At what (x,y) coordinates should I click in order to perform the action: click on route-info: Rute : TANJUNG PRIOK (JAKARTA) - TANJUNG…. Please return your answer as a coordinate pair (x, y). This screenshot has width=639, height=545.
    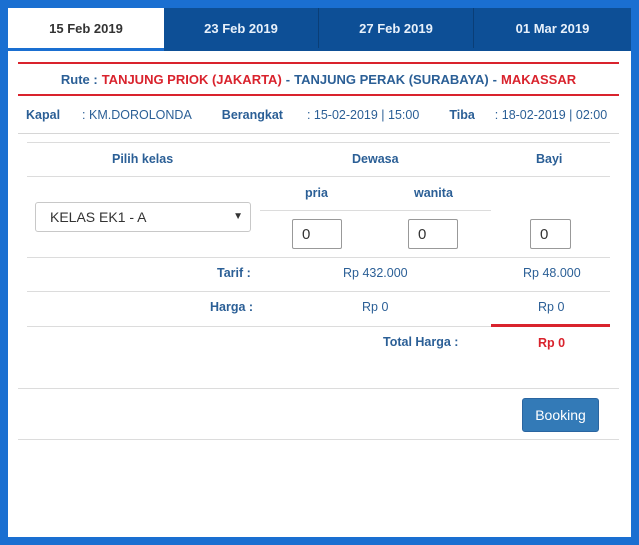
    Looking at the image, I should click on (318, 79).